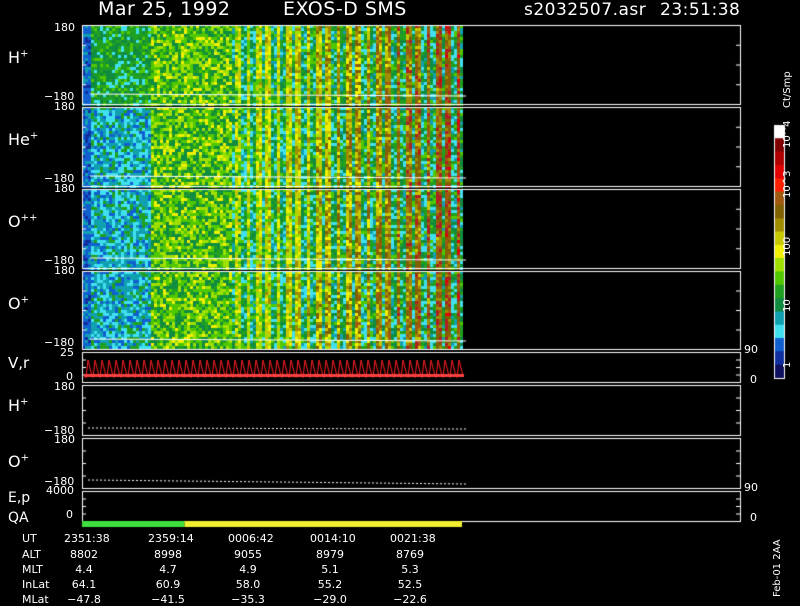 This screenshot has width=800, height=606. What do you see at coordinates (248, 554) in the screenshot?
I see `ephemeris-cell: 9055` at bounding box center [248, 554].